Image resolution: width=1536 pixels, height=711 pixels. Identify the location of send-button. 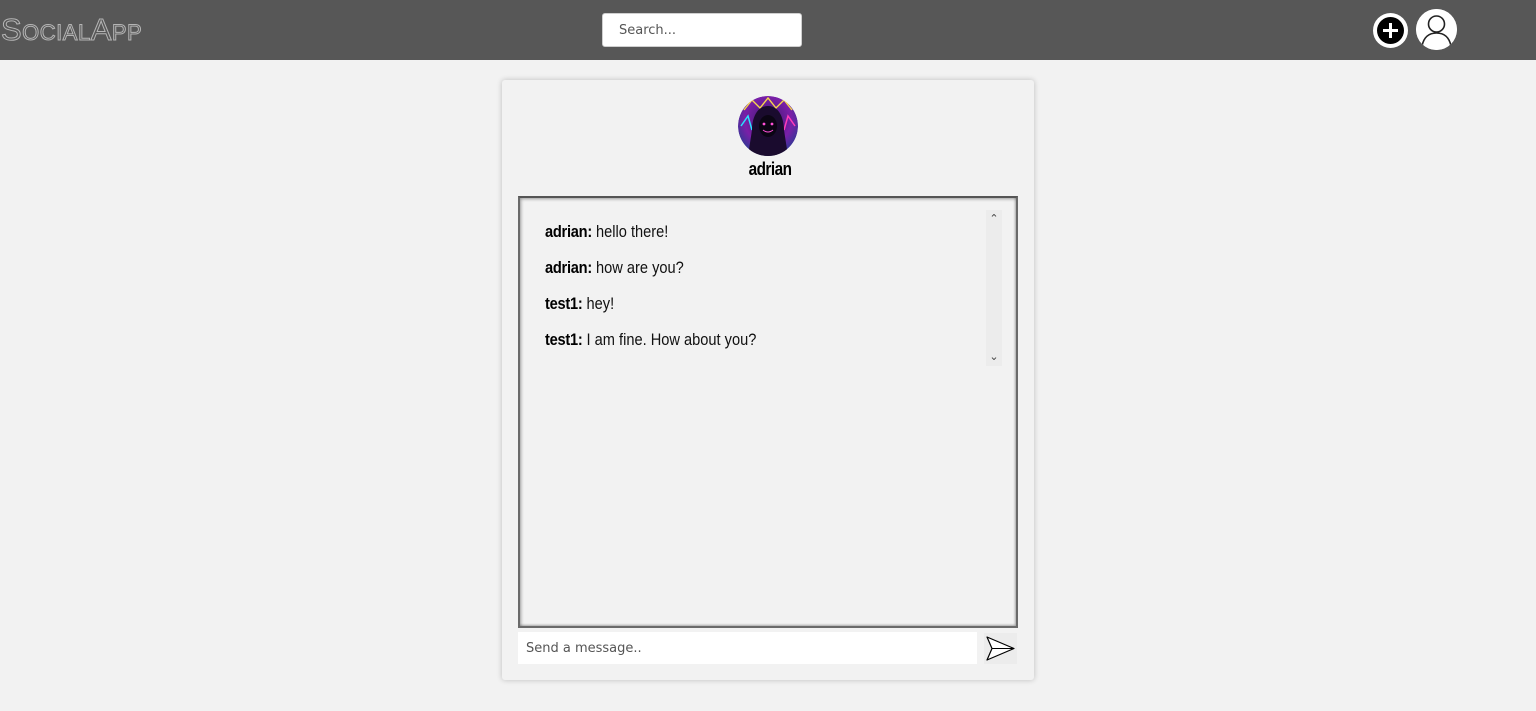
(1000, 648).